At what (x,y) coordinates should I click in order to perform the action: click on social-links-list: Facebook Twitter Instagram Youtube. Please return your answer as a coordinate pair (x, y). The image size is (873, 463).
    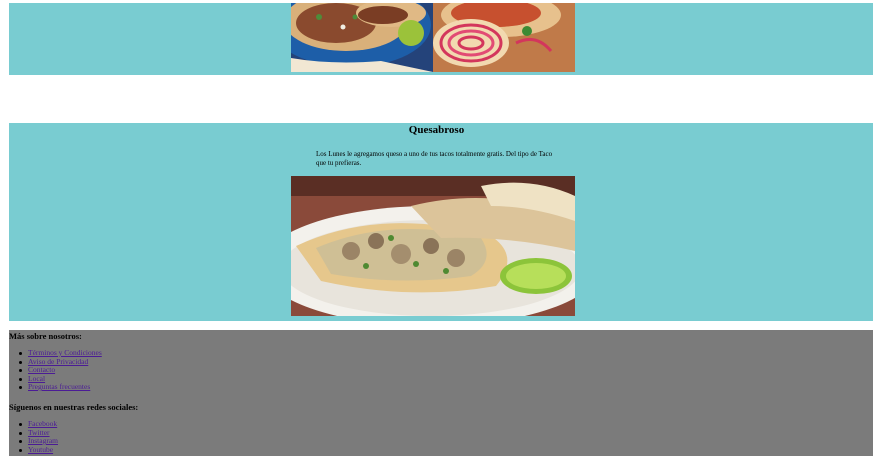
    Looking at the image, I should click on (37, 437).